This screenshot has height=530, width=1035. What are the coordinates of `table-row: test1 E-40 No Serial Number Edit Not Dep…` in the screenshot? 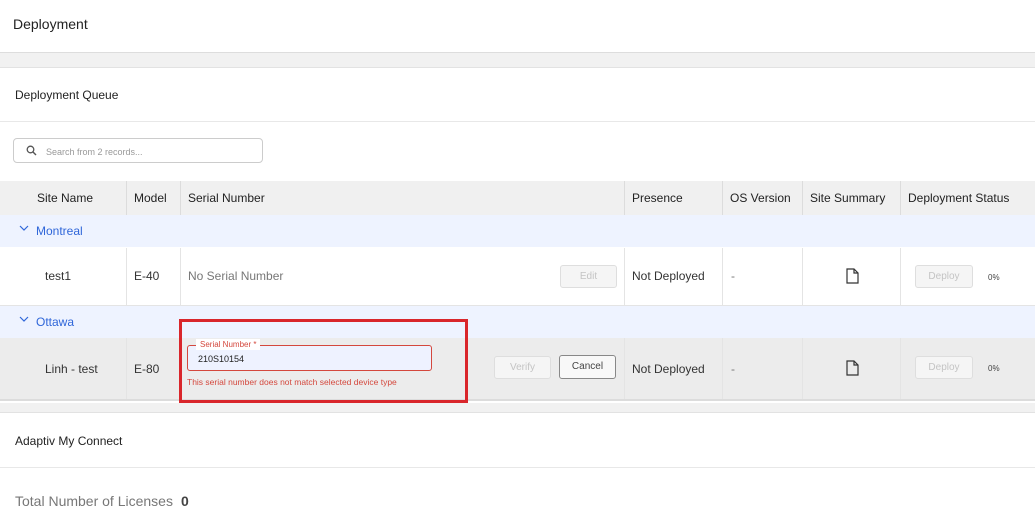 It's located at (517, 277).